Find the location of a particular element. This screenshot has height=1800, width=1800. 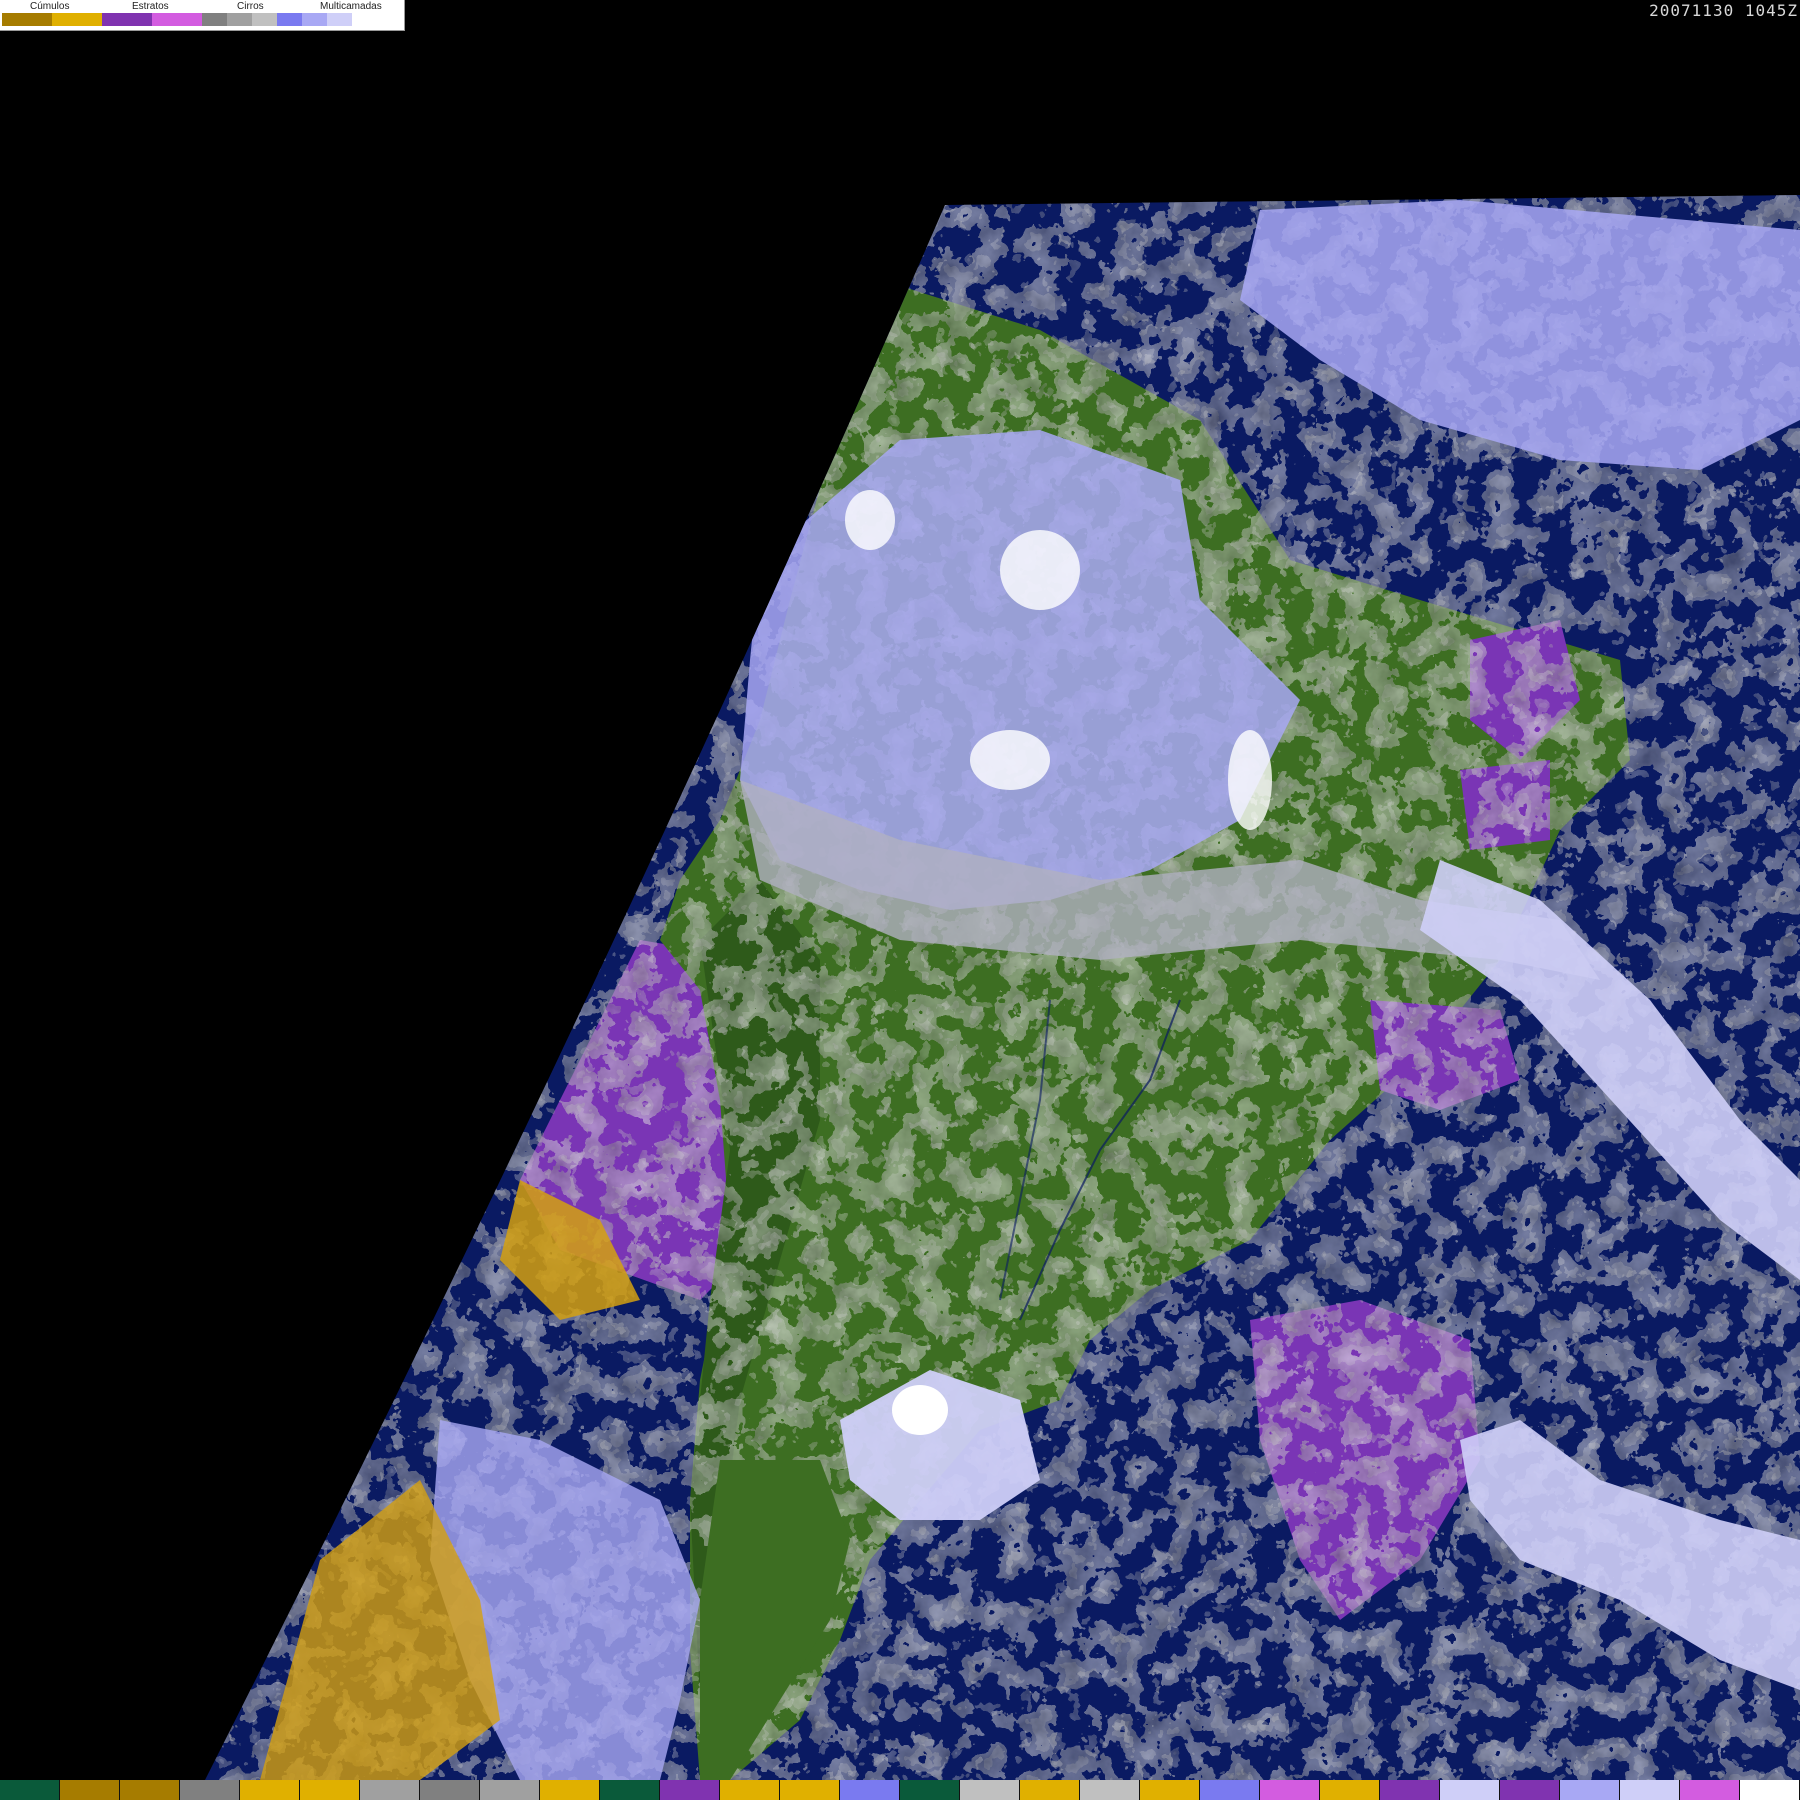

bottom-color-bar is located at coordinates (900, 1790).